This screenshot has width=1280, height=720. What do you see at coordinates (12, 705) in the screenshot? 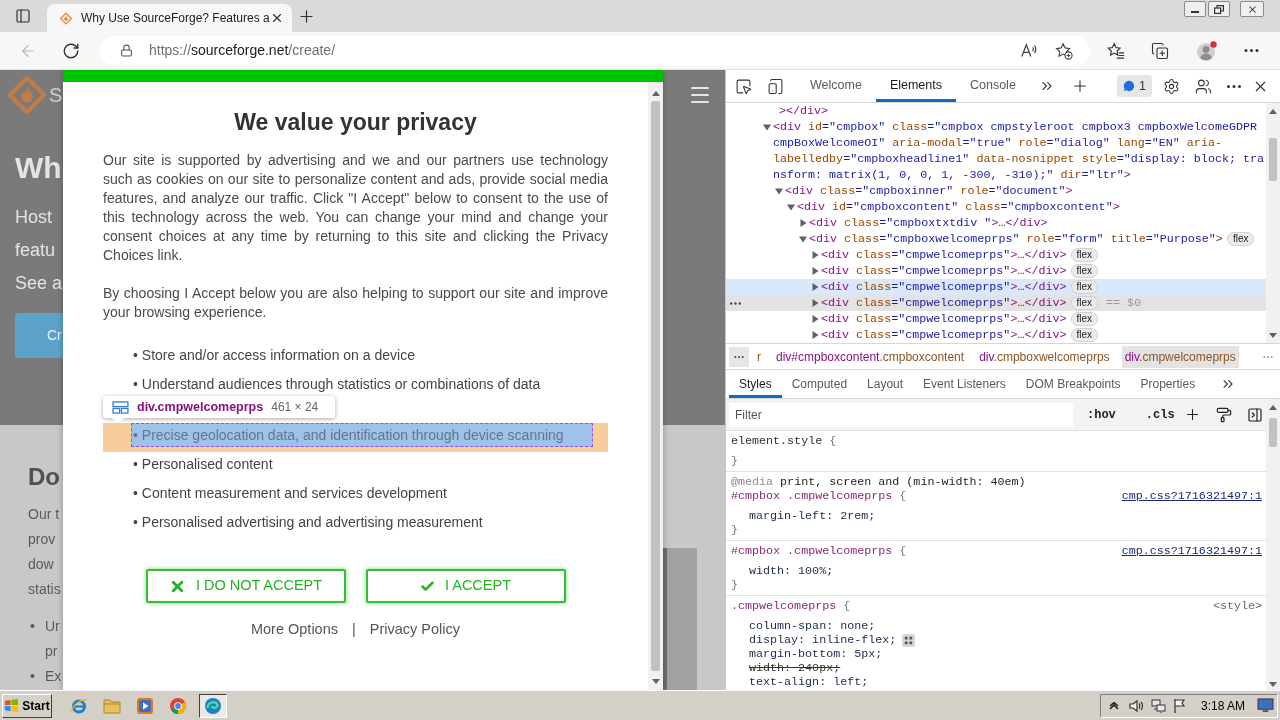
I see `start-flag-icon` at bounding box center [12, 705].